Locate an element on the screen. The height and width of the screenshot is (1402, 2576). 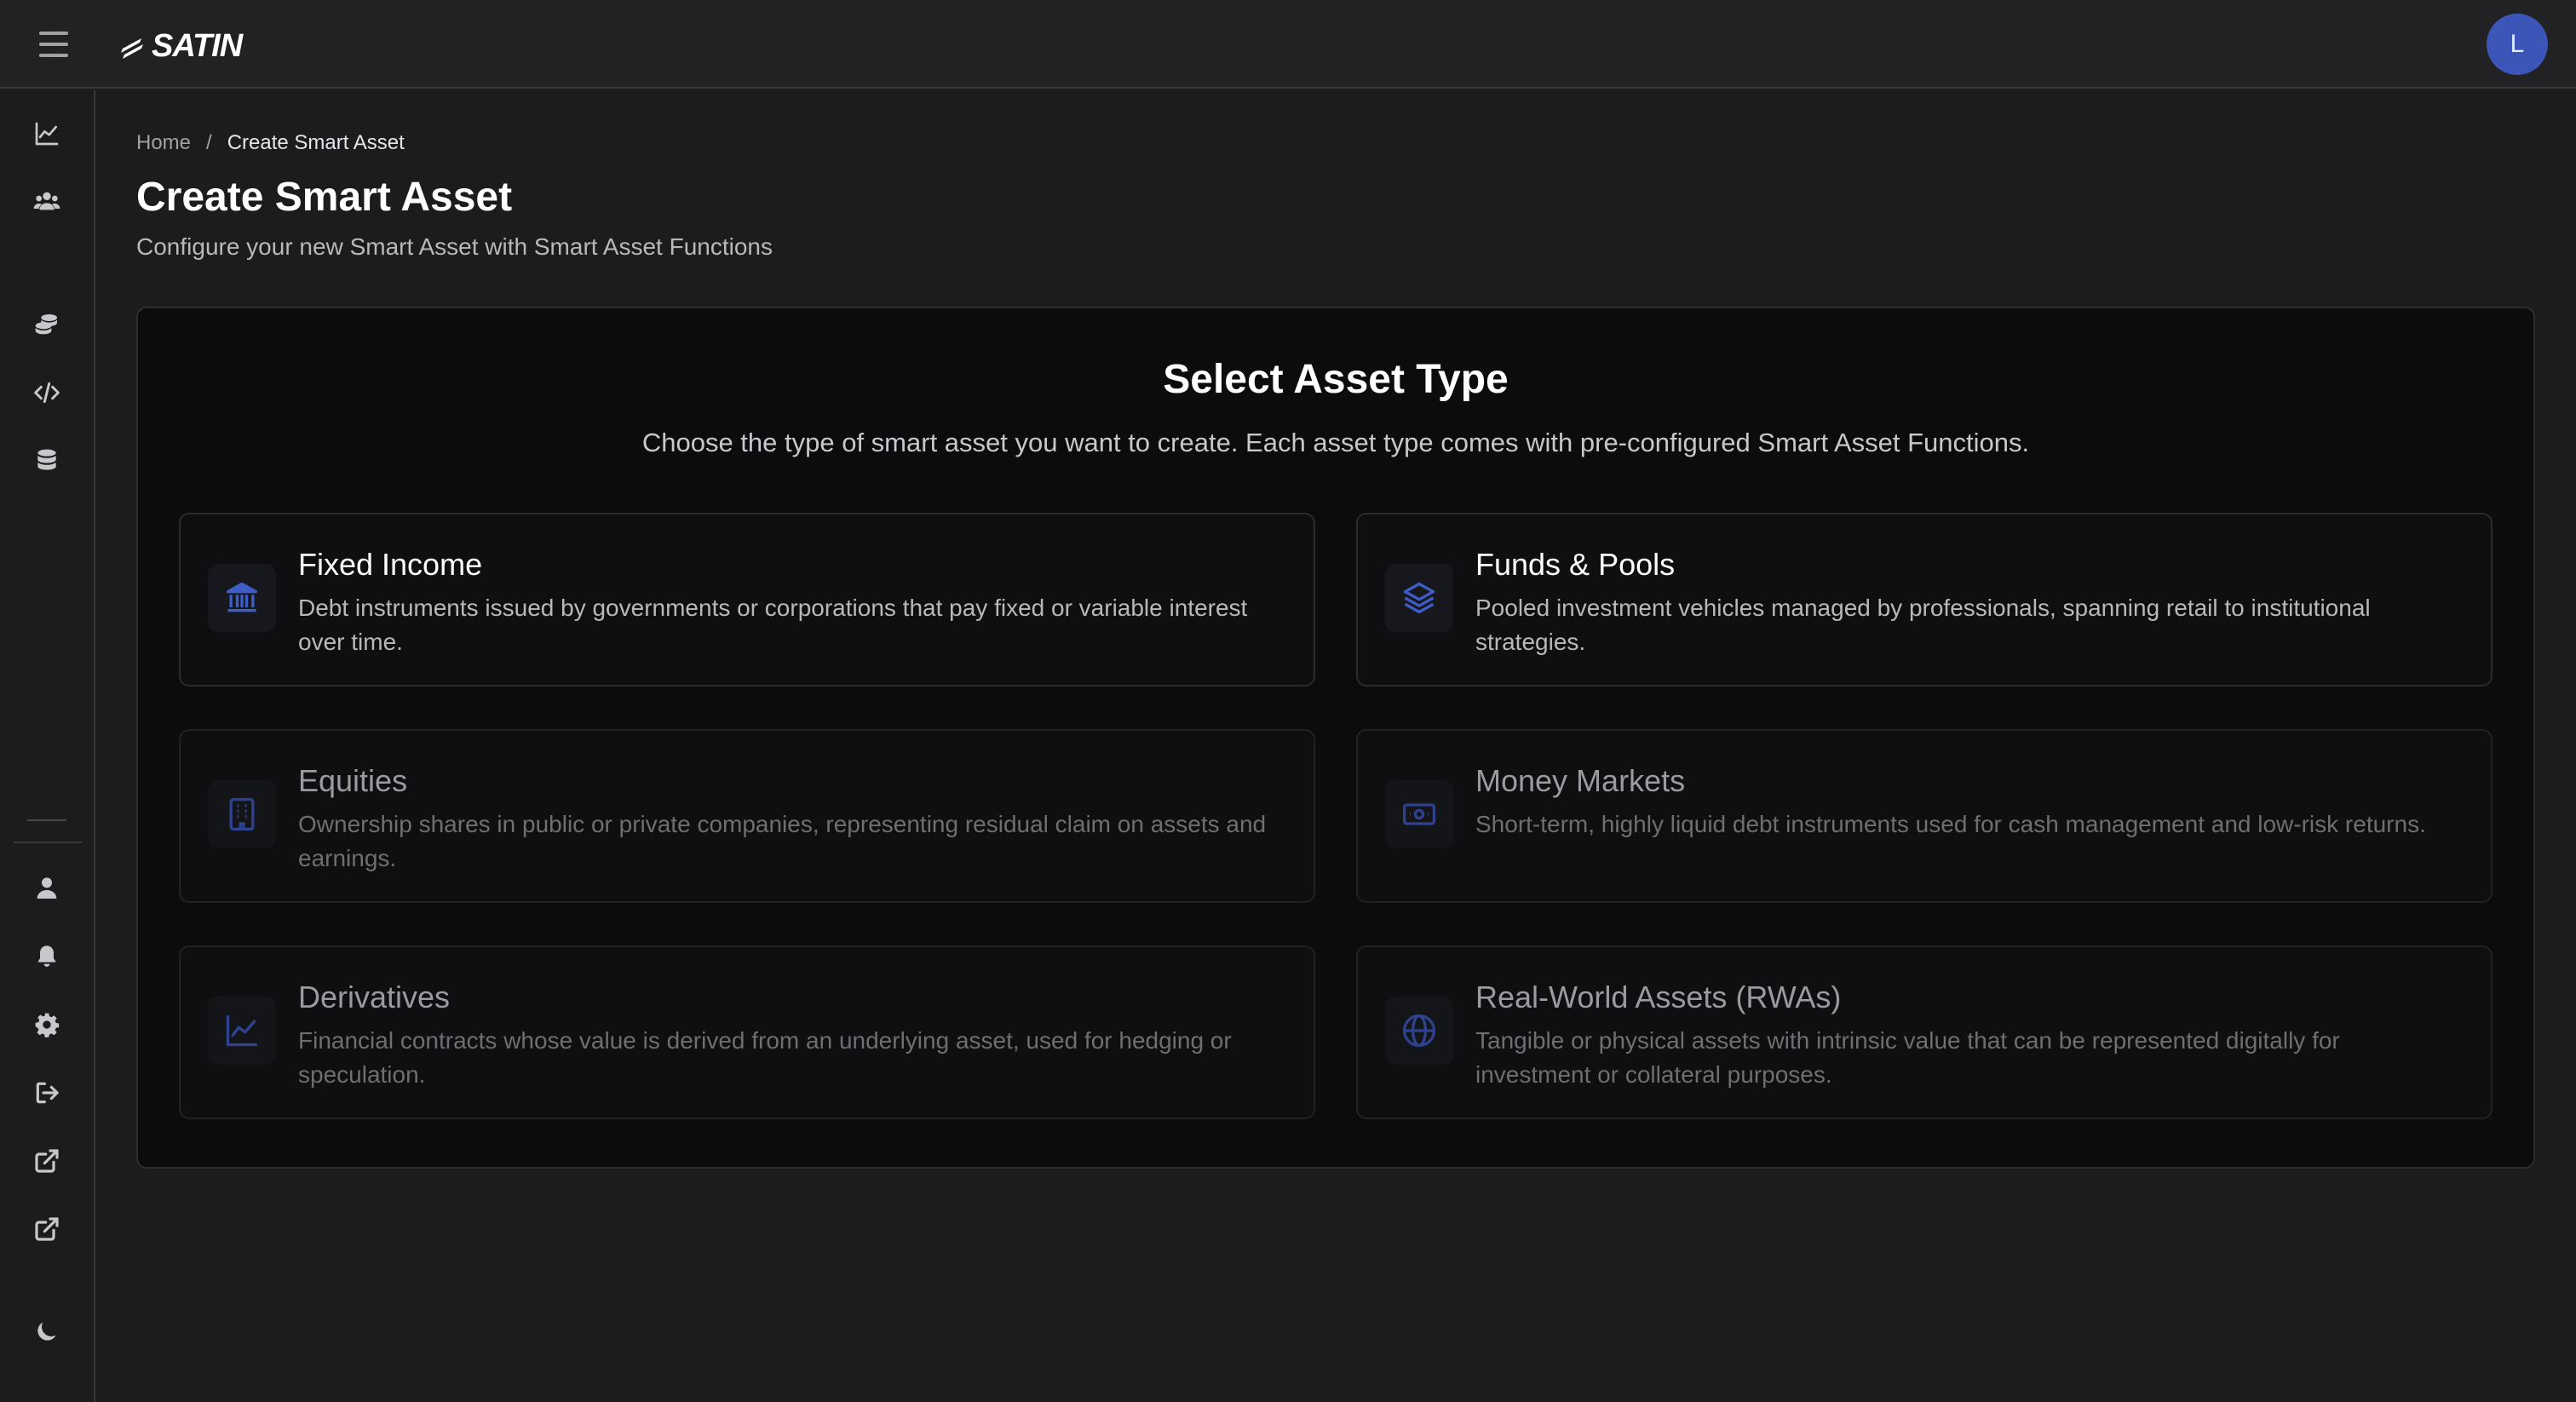
users-icon is located at coordinates (46, 201).